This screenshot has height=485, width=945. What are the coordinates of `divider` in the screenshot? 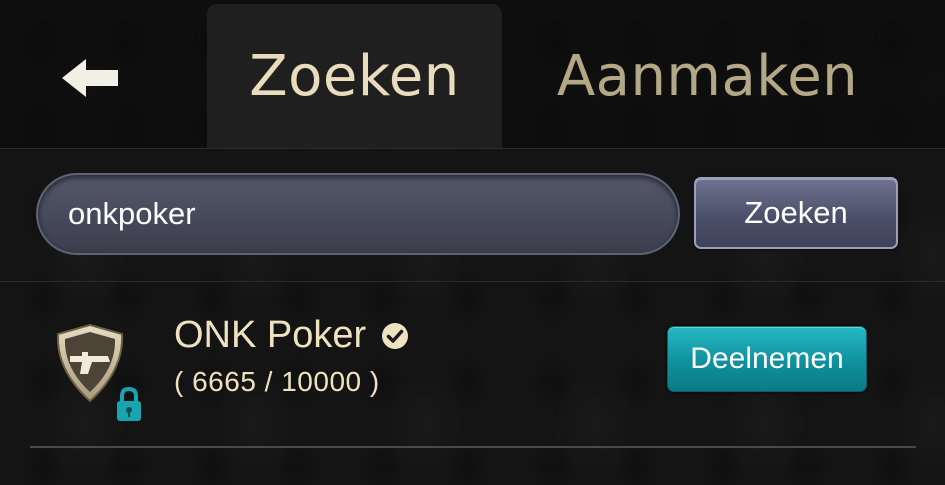 It's located at (473, 447).